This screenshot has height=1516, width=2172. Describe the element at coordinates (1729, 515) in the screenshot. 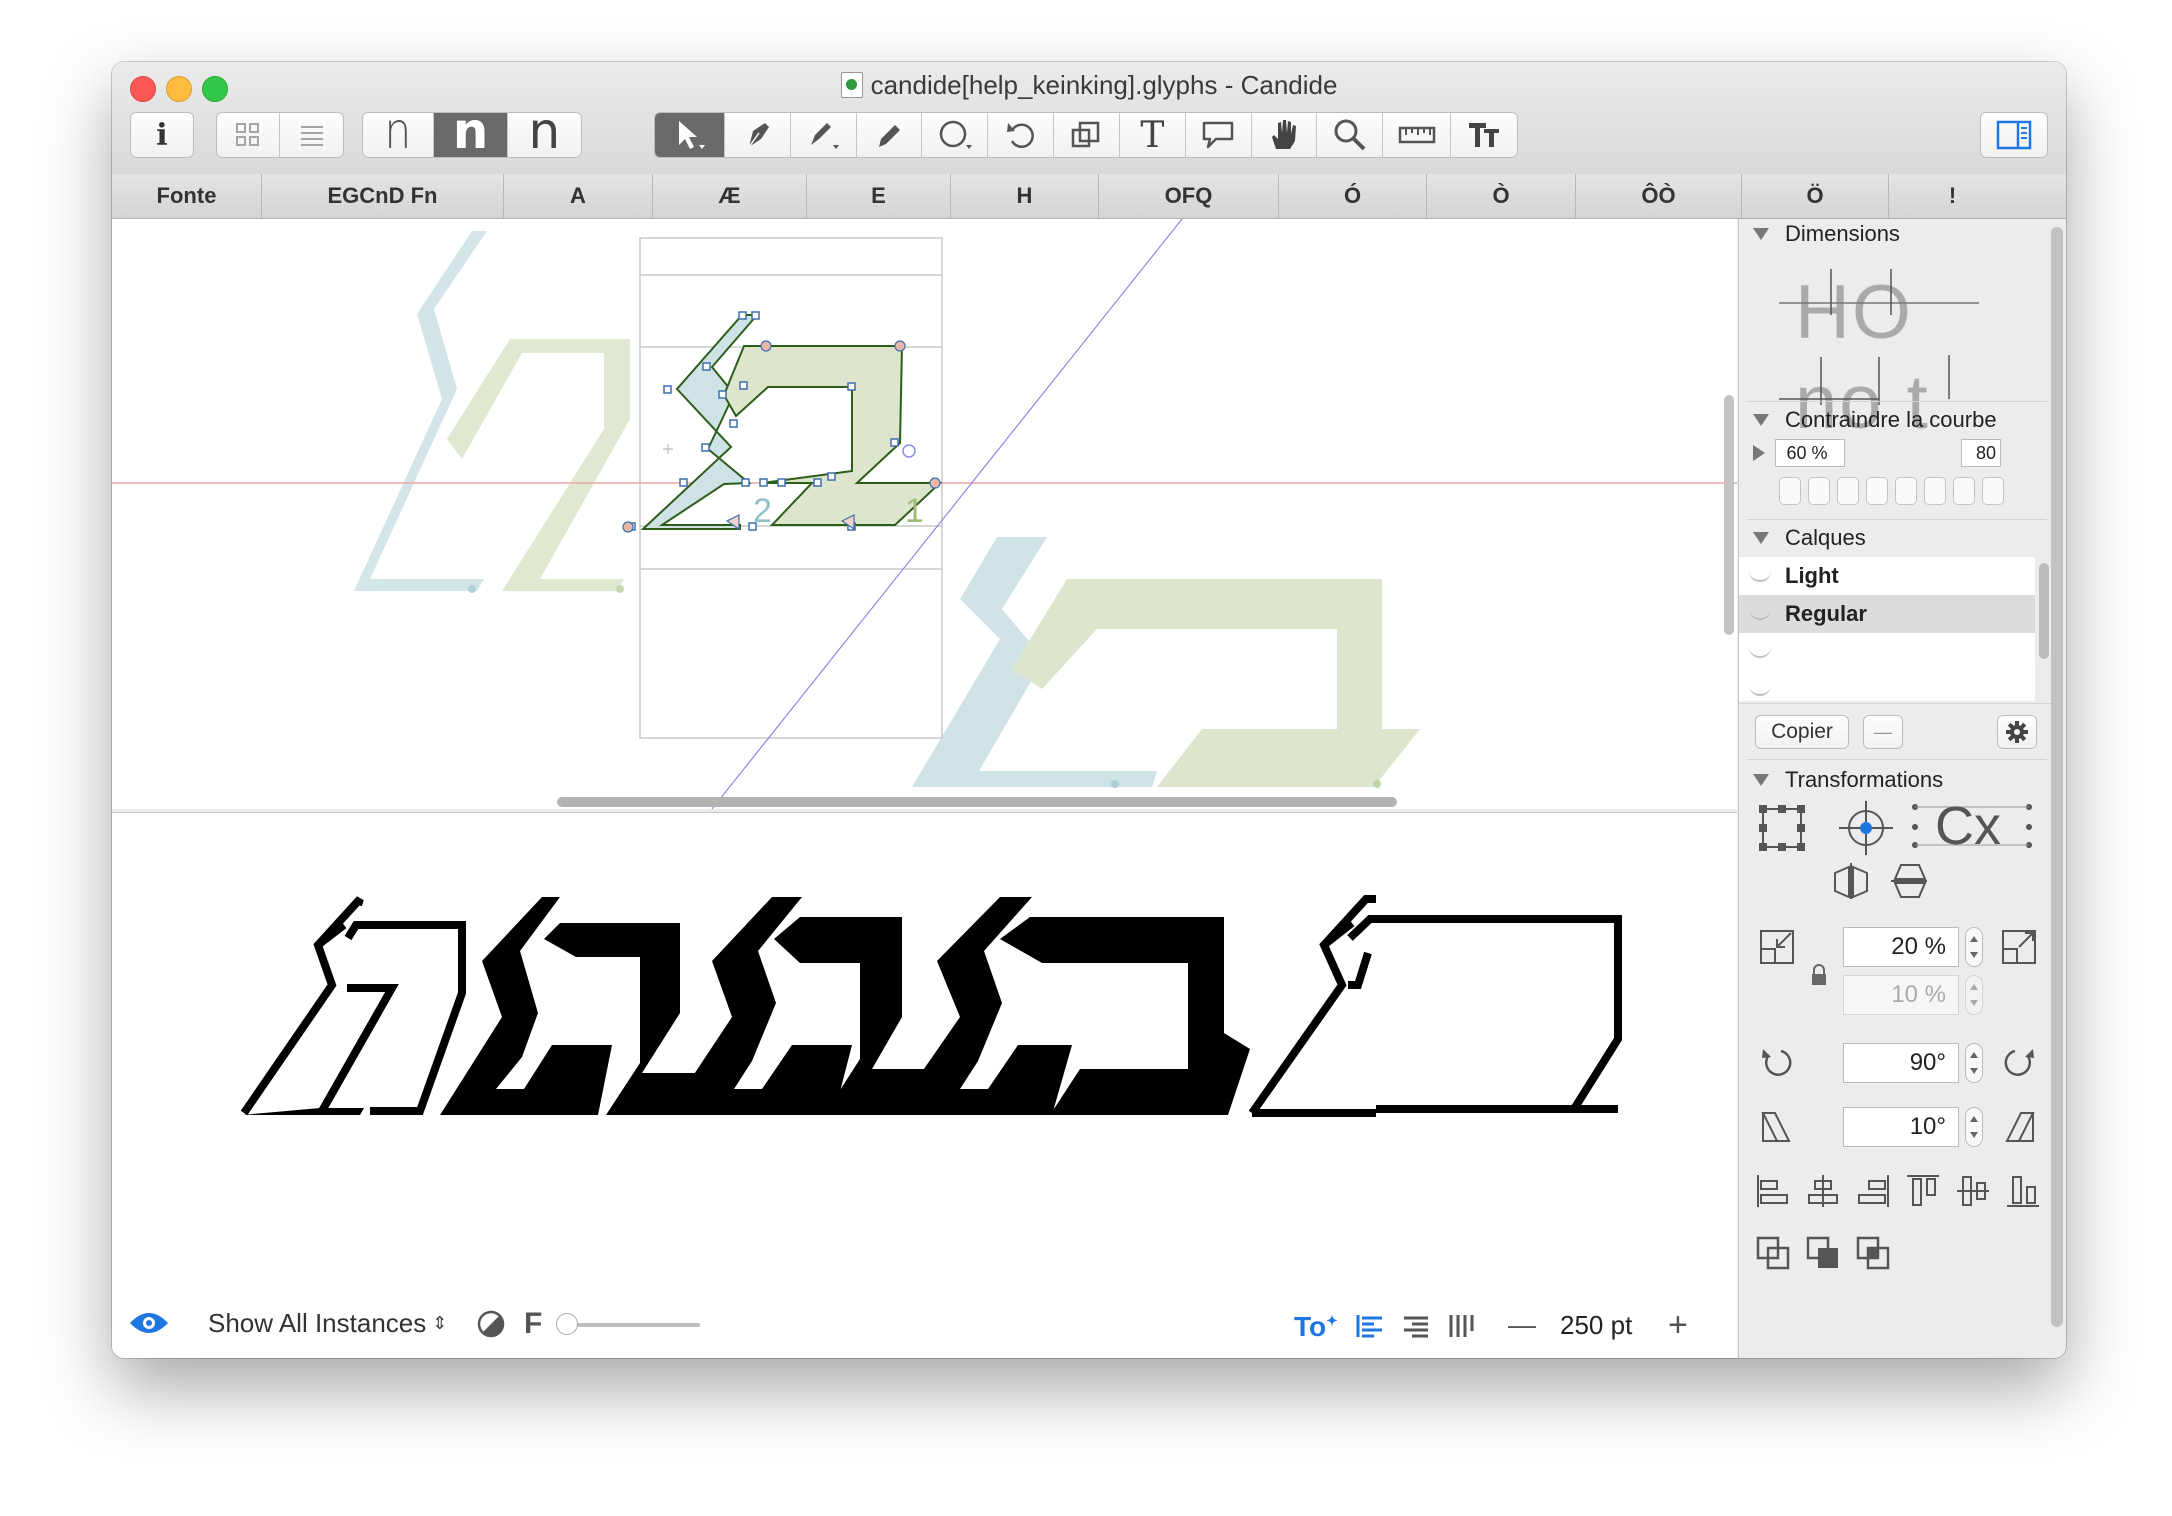

I see `vertical-scrollbar` at that location.